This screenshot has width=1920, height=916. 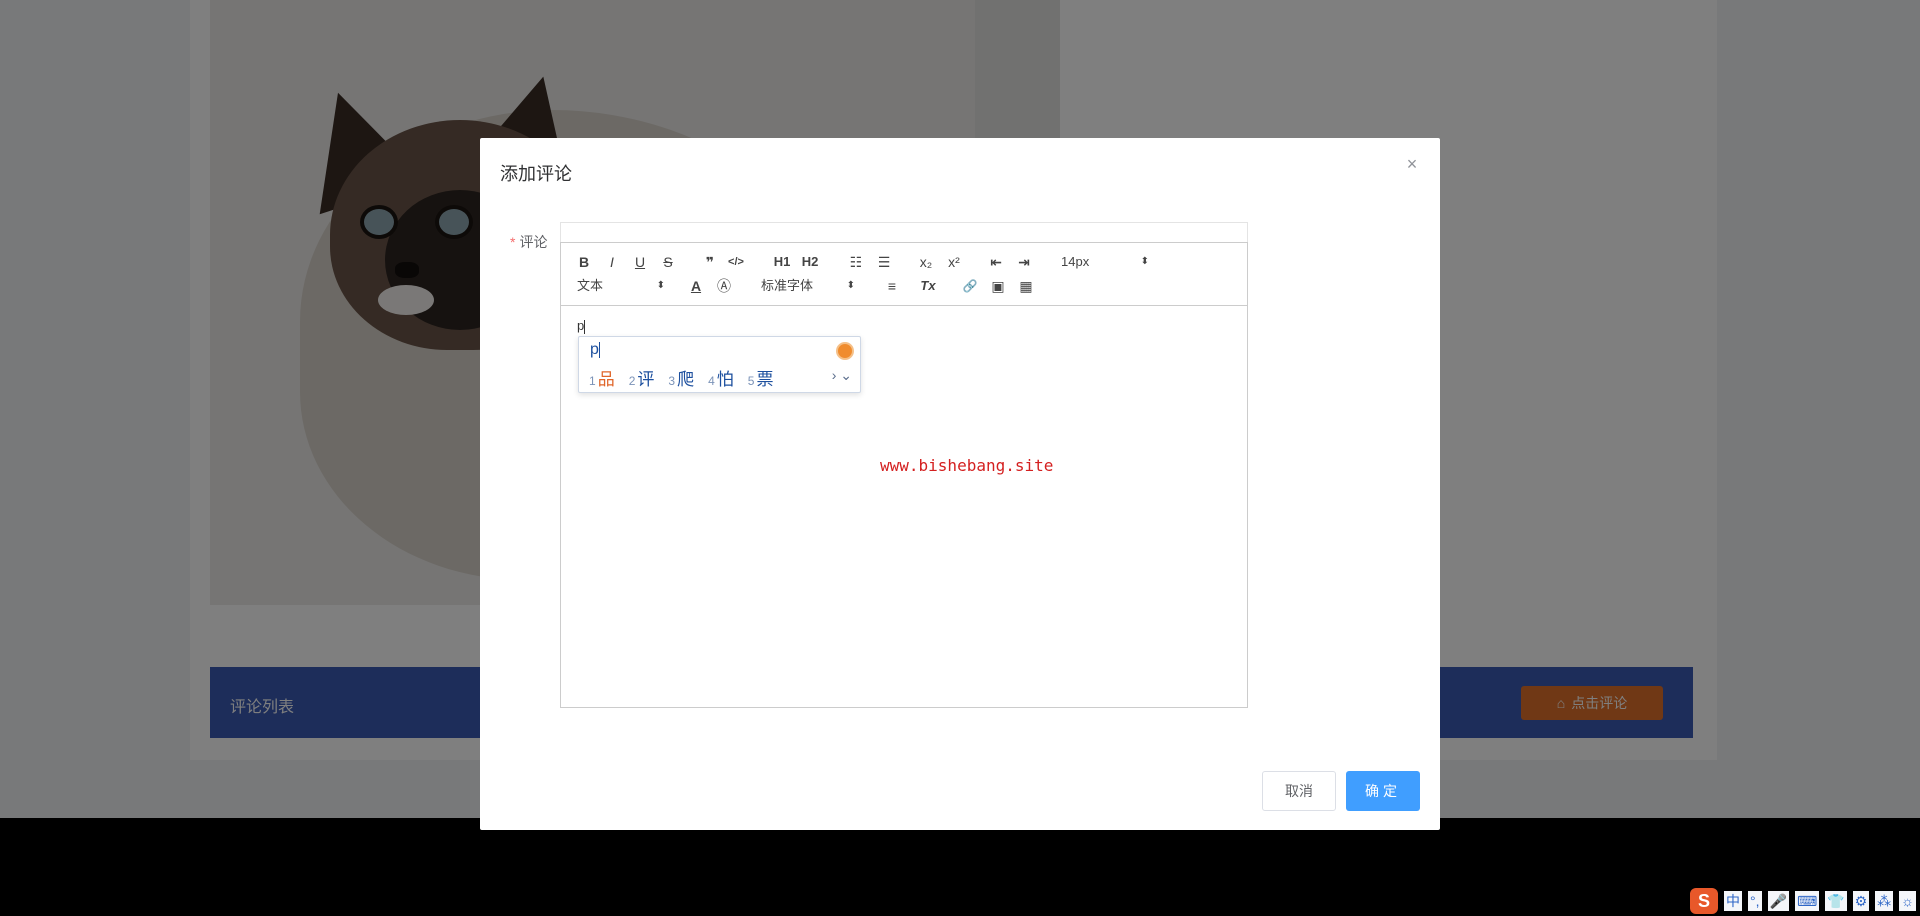 I want to click on header-2-button: H2, so click(x=810, y=262).